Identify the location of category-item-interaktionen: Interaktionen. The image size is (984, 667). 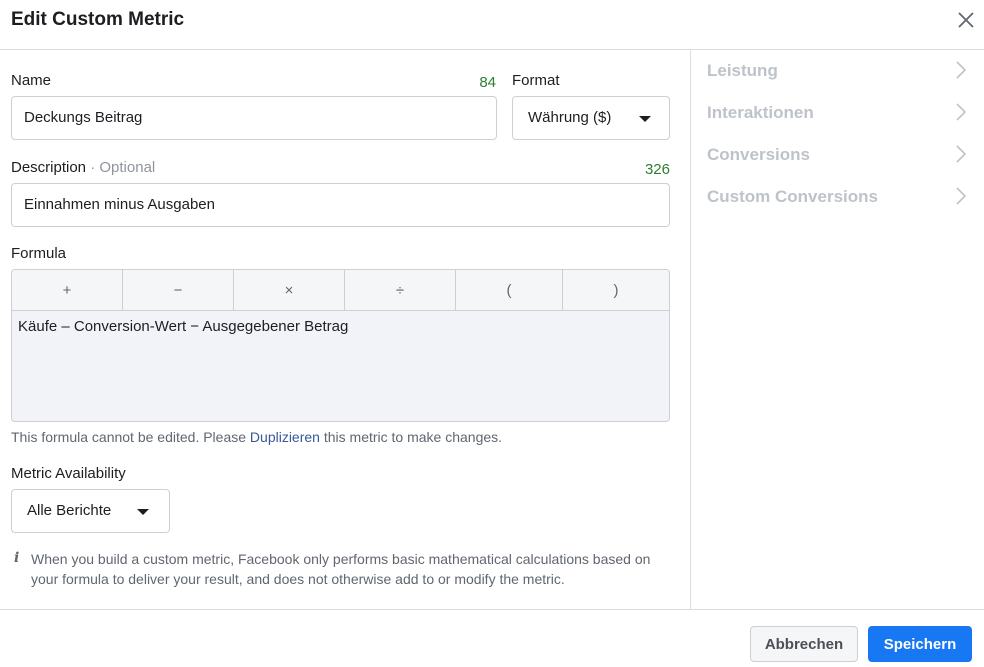
(837, 113).